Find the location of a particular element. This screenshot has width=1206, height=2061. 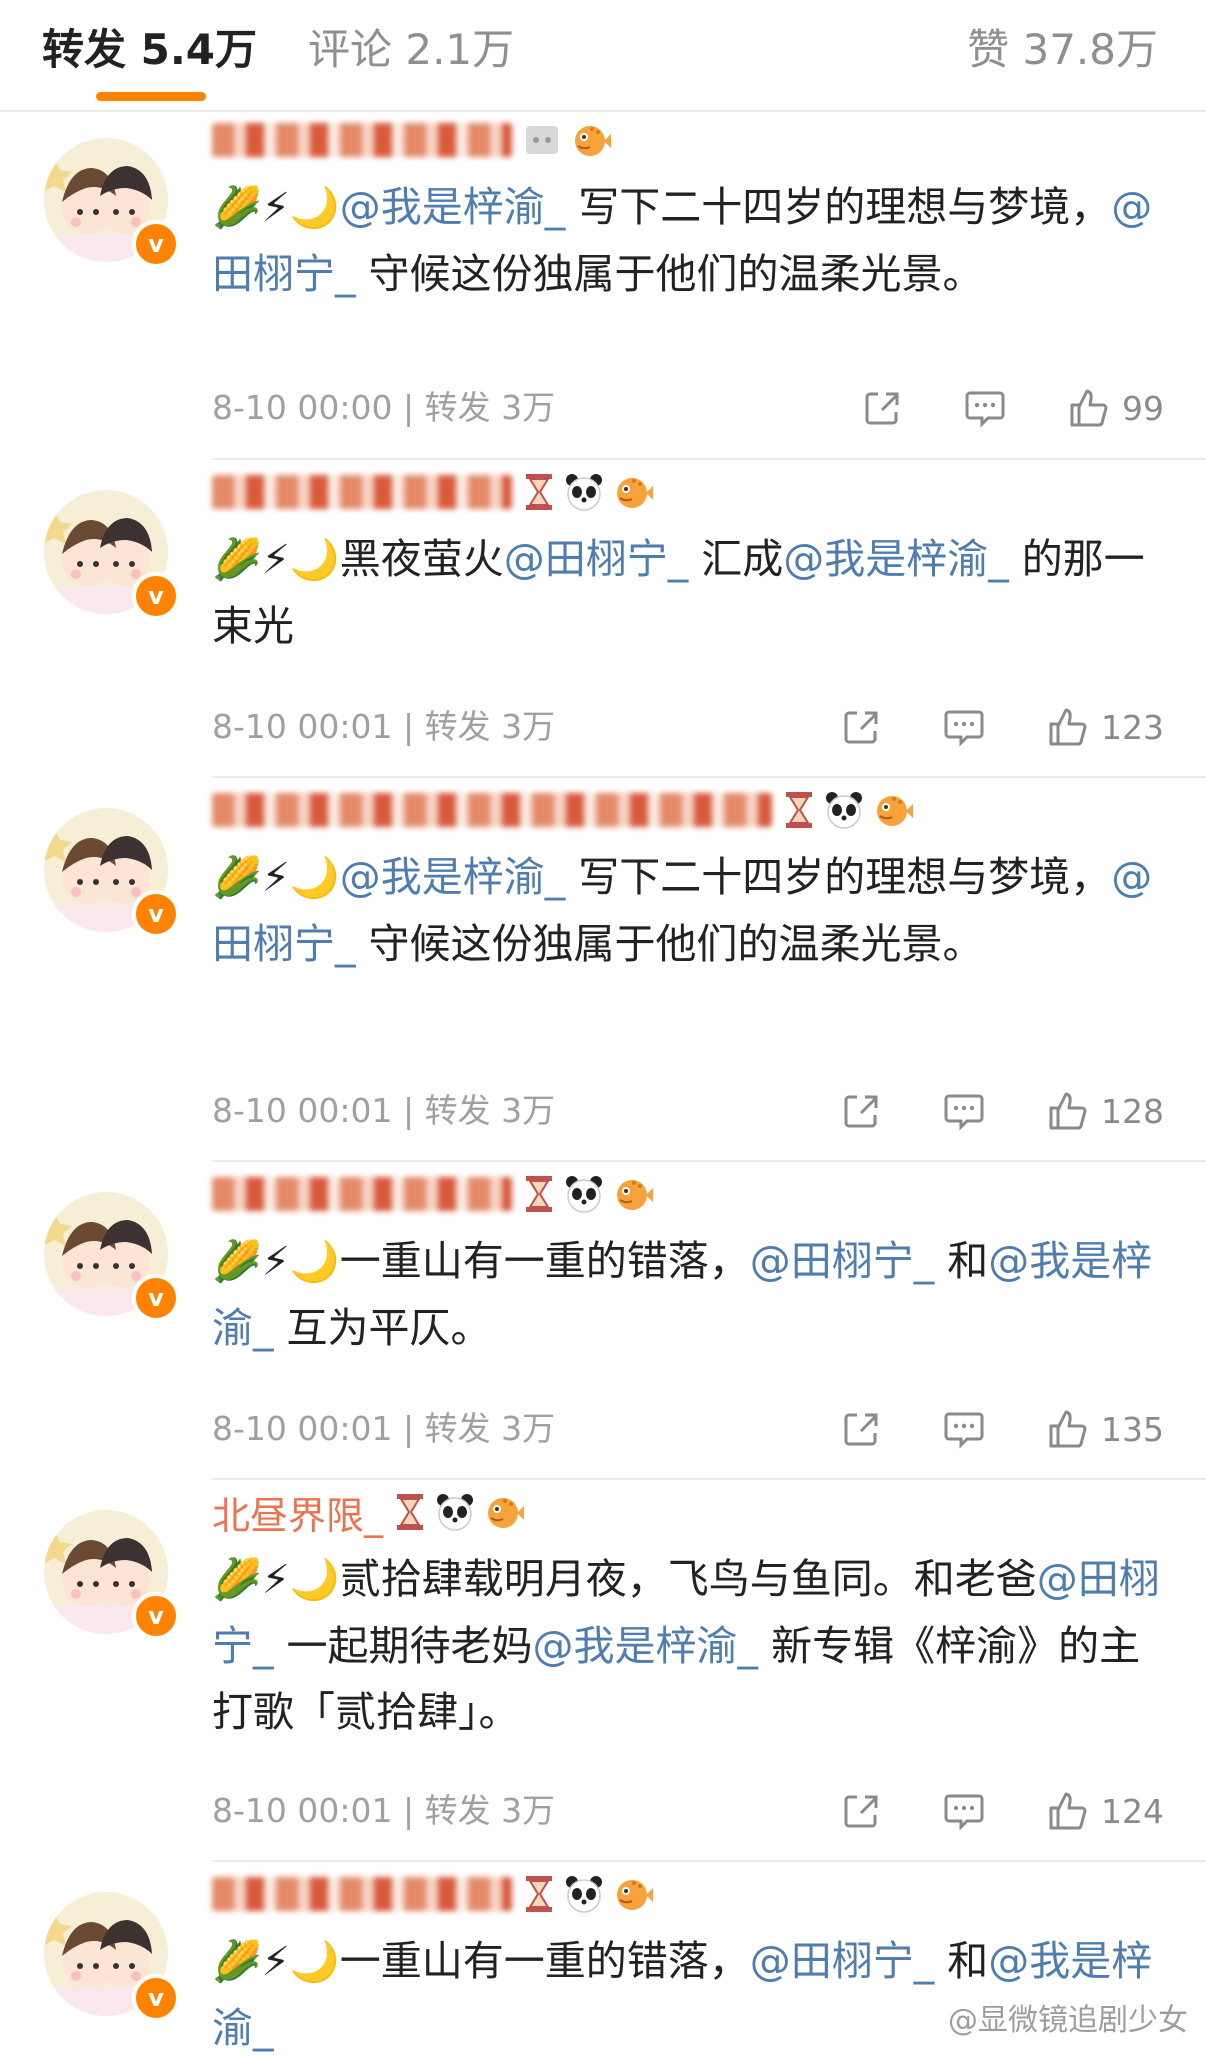

username-row: 北昼界限_ is located at coordinates (368, 1512).